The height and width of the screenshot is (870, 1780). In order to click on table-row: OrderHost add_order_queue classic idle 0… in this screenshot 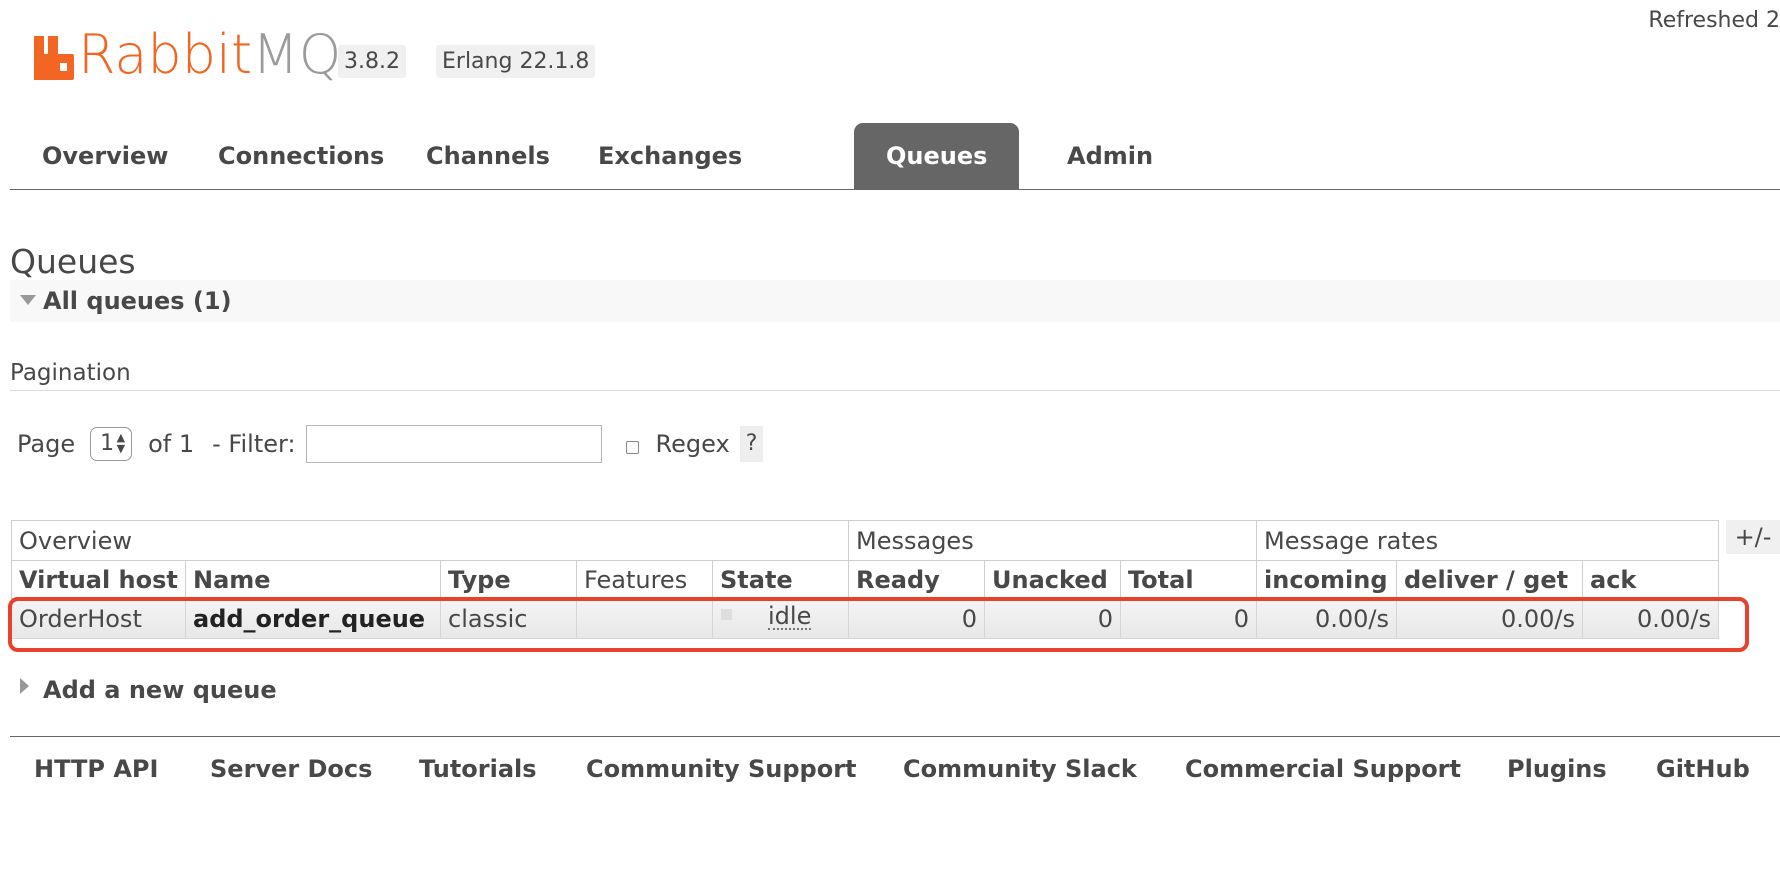, I will do `click(865, 618)`.